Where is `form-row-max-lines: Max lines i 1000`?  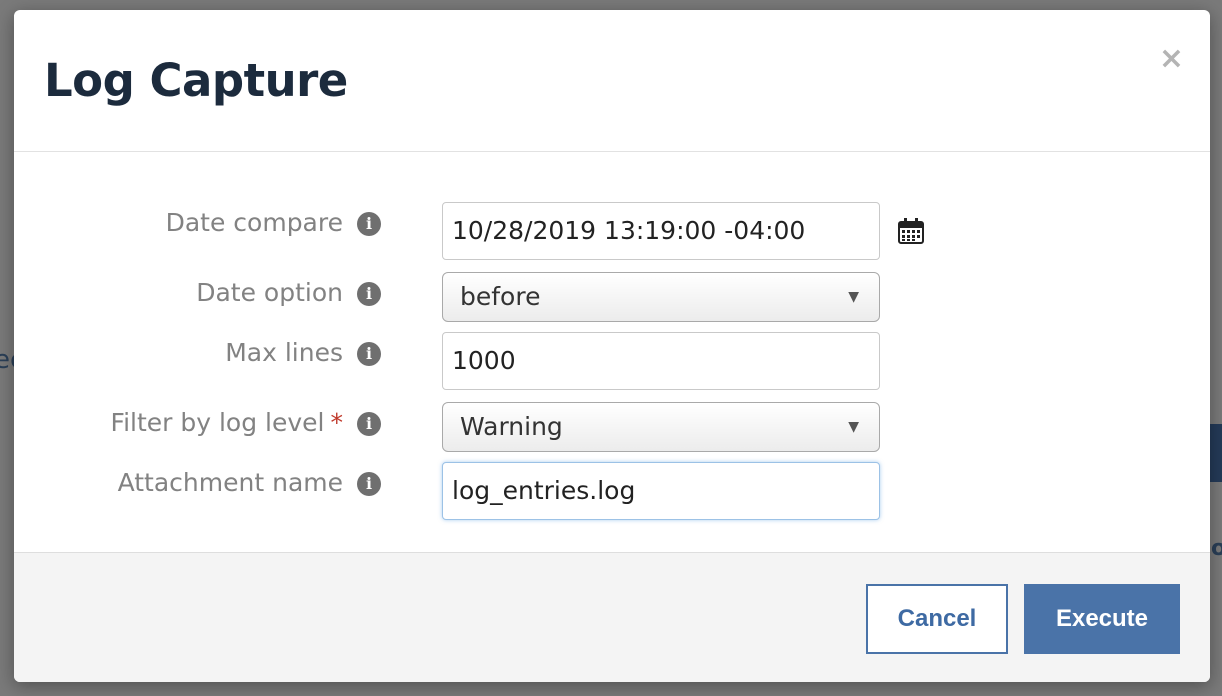
form-row-max-lines: Max lines i 1000 is located at coordinates (612, 362).